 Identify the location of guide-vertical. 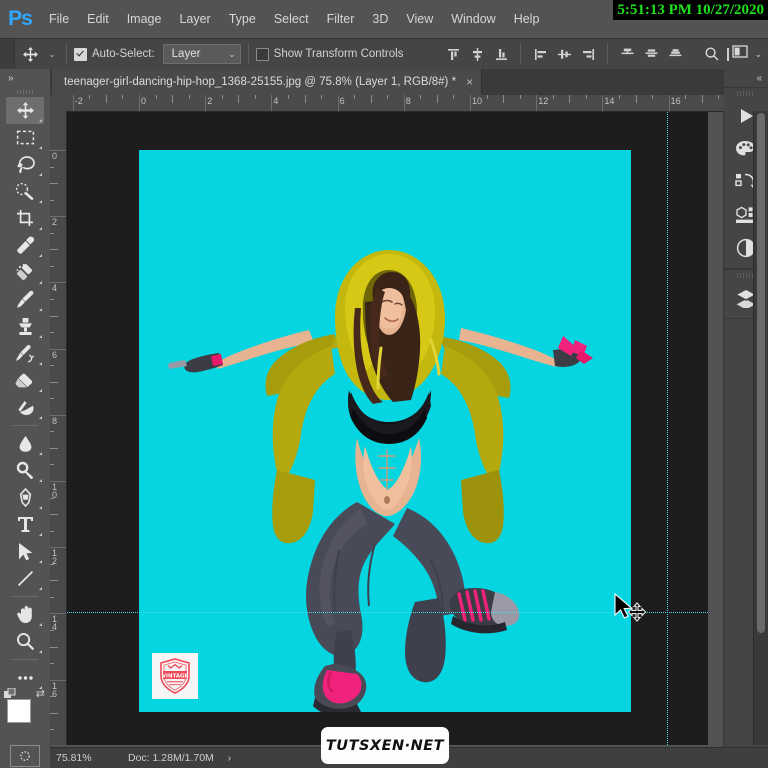
(667, 428).